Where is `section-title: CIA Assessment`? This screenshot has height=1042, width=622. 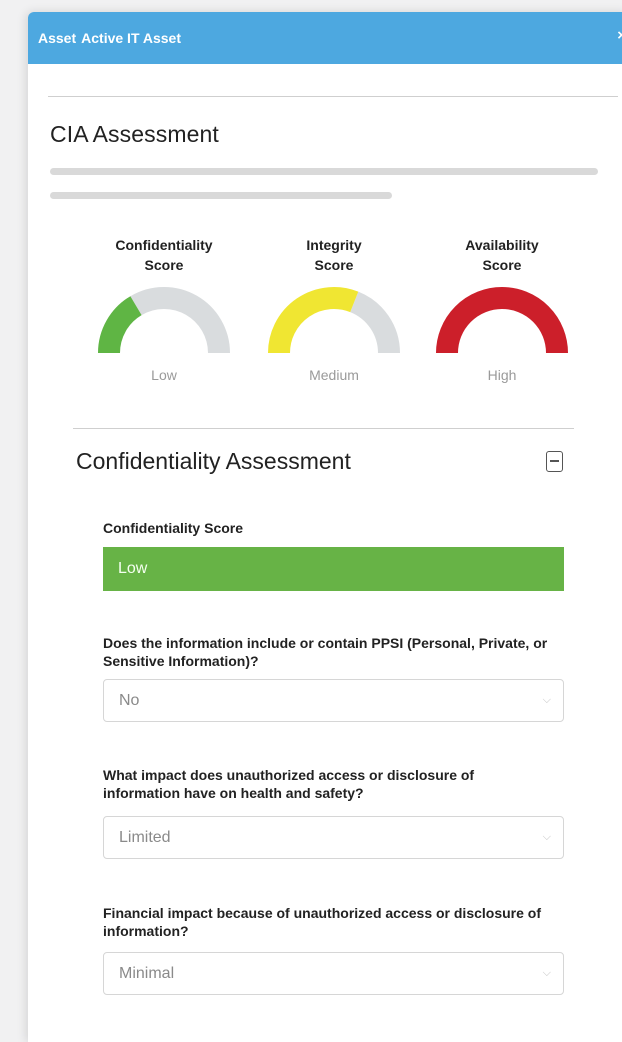 section-title: CIA Assessment is located at coordinates (134, 134).